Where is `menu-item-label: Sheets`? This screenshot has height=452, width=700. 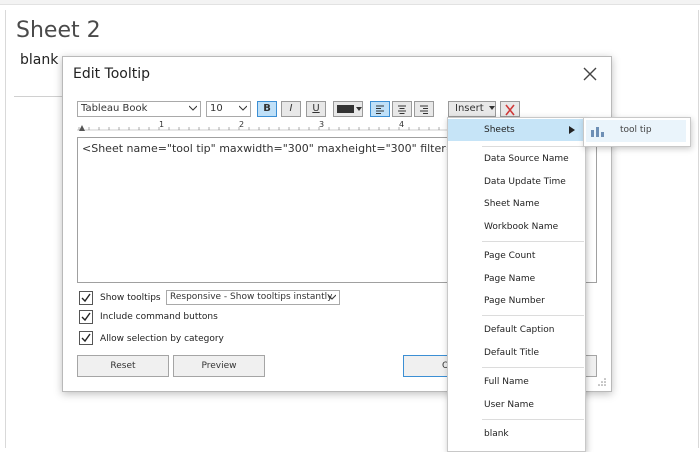
menu-item-label: Sheets is located at coordinates (499, 130).